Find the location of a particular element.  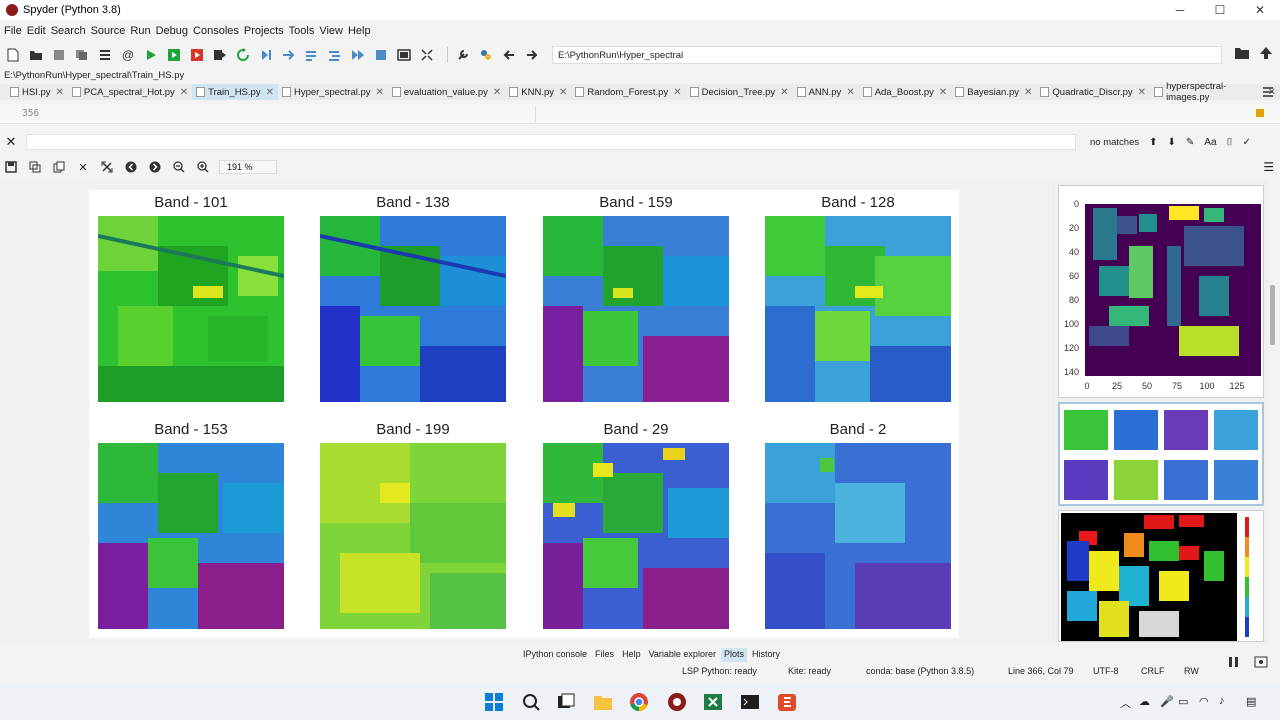

preferences-wrench-icon is located at coordinates (463, 55).